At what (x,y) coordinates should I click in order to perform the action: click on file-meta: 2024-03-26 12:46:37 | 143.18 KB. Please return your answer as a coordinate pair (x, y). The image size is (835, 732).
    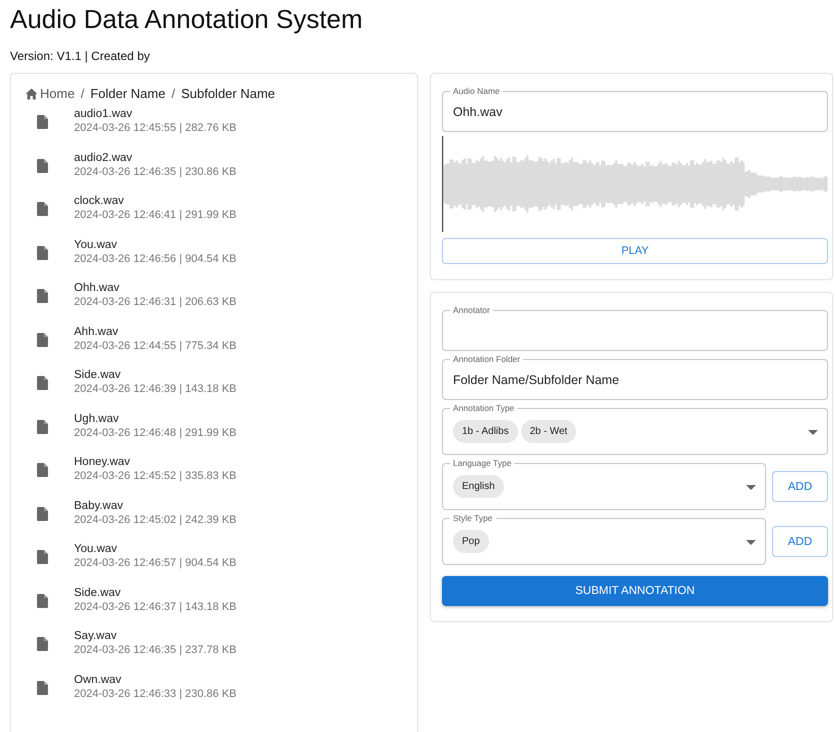
    Looking at the image, I should click on (155, 607).